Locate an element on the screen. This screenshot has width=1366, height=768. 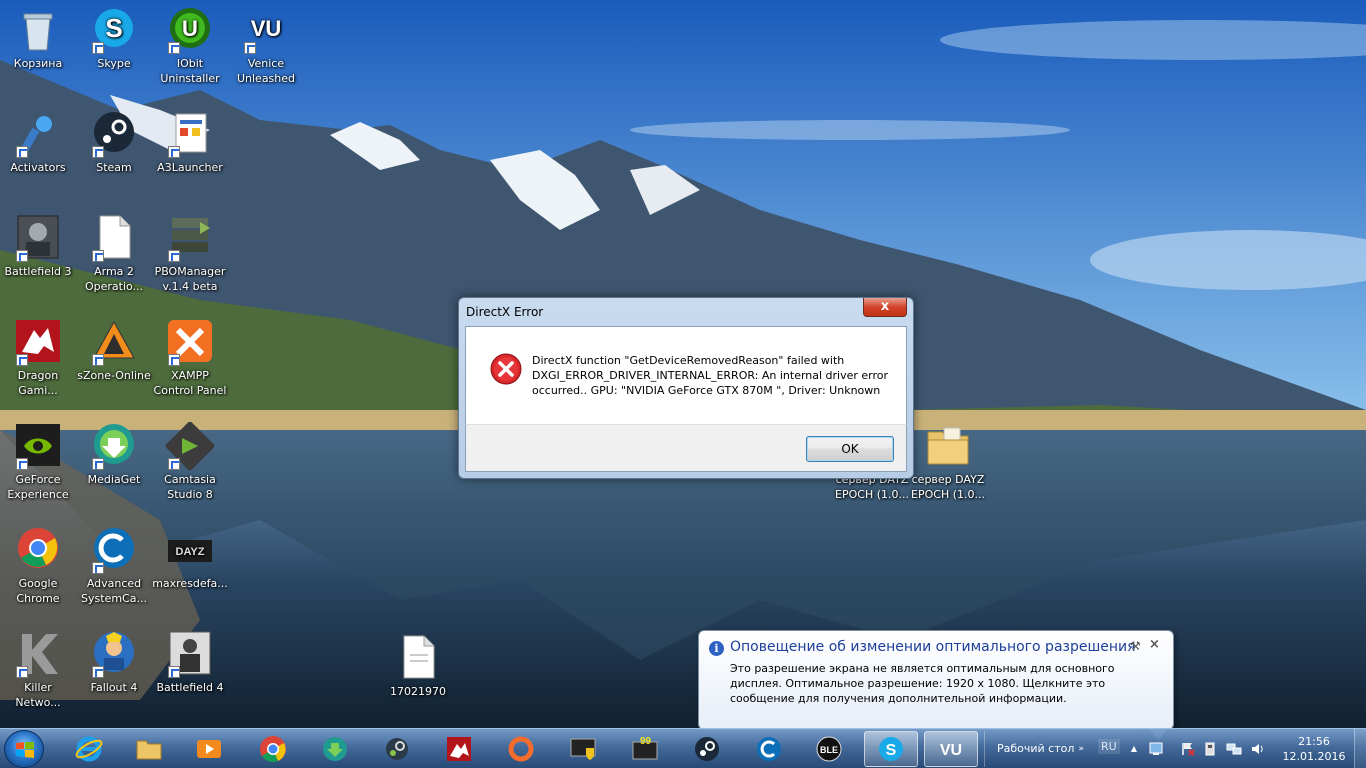
desktop-icon-pbomanager: PBOManager v.1.4 beta is located at coordinates (190, 254).